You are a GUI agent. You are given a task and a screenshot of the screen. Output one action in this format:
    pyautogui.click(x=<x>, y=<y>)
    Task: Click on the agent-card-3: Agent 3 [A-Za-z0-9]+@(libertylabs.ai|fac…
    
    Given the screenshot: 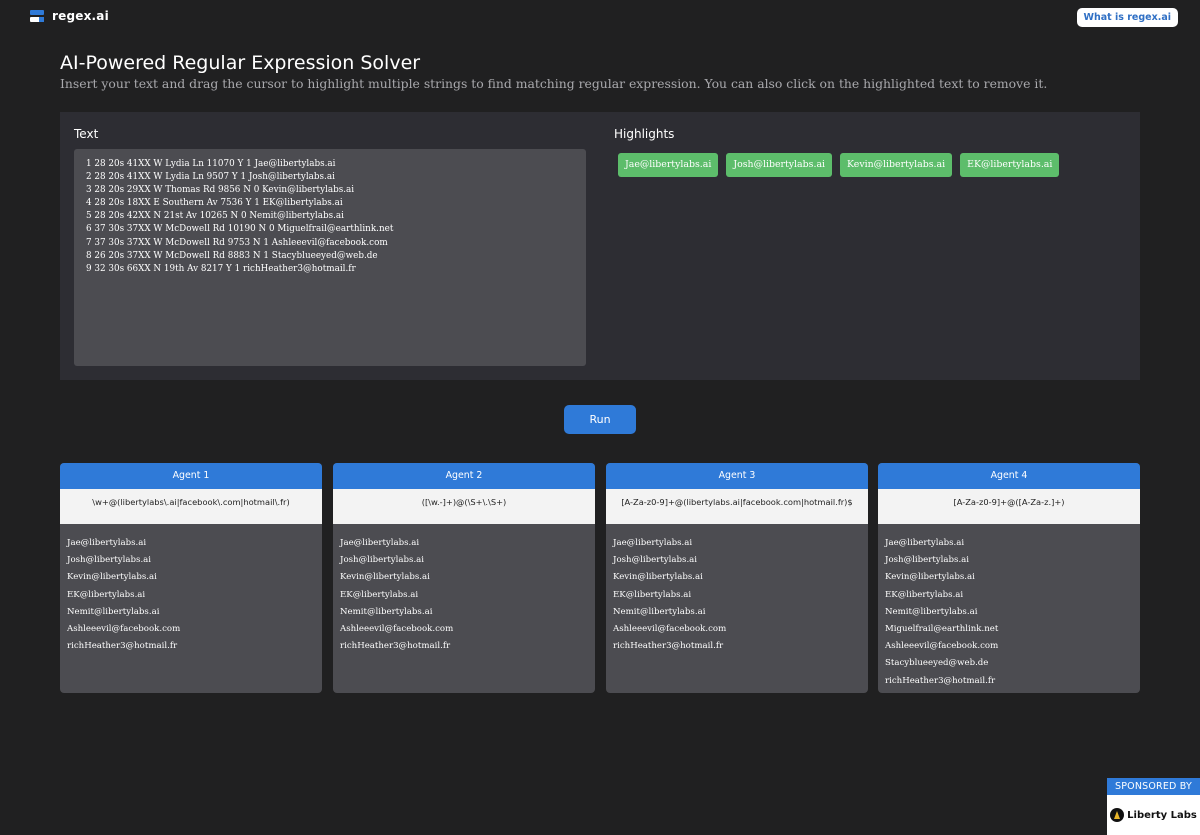 What is the action you would take?
    pyautogui.click(x=737, y=578)
    